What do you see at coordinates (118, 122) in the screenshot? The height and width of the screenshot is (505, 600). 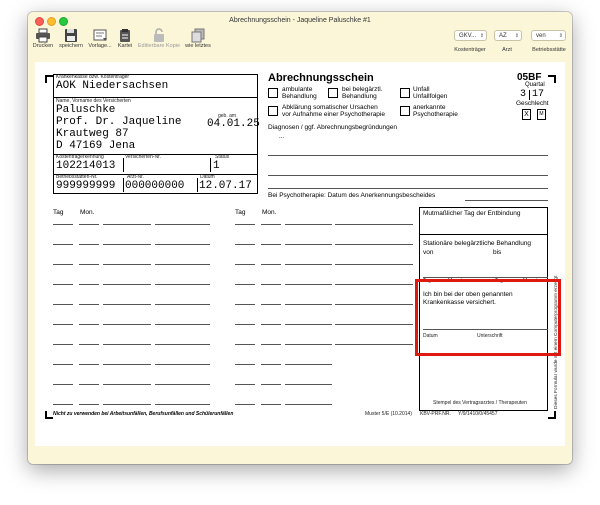 I see `first-name-field: Prof. Dr. Jaqueline` at bounding box center [118, 122].